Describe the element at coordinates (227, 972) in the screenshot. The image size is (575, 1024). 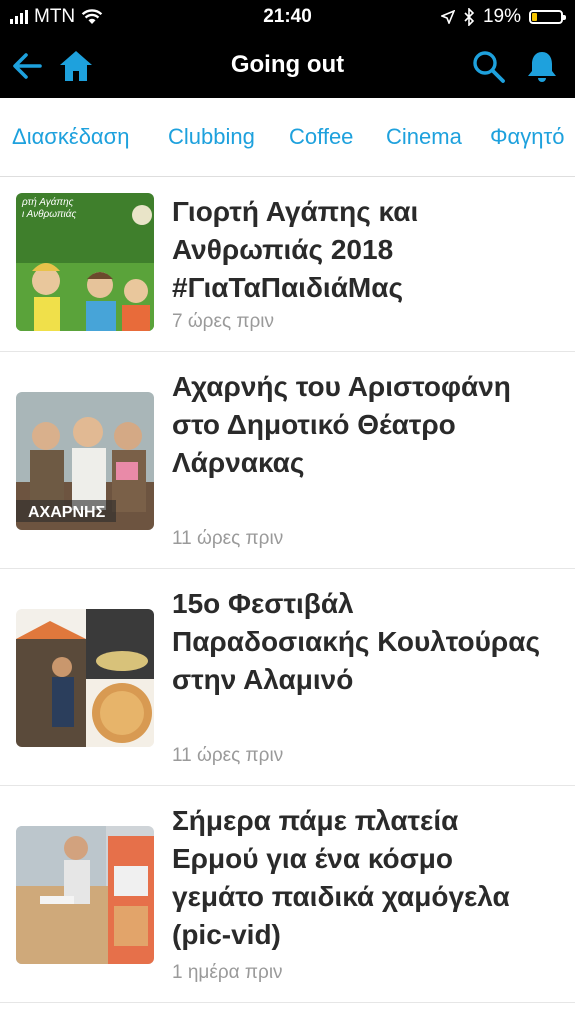
I see `article-time: 1 ημέρα πριν` at that location.